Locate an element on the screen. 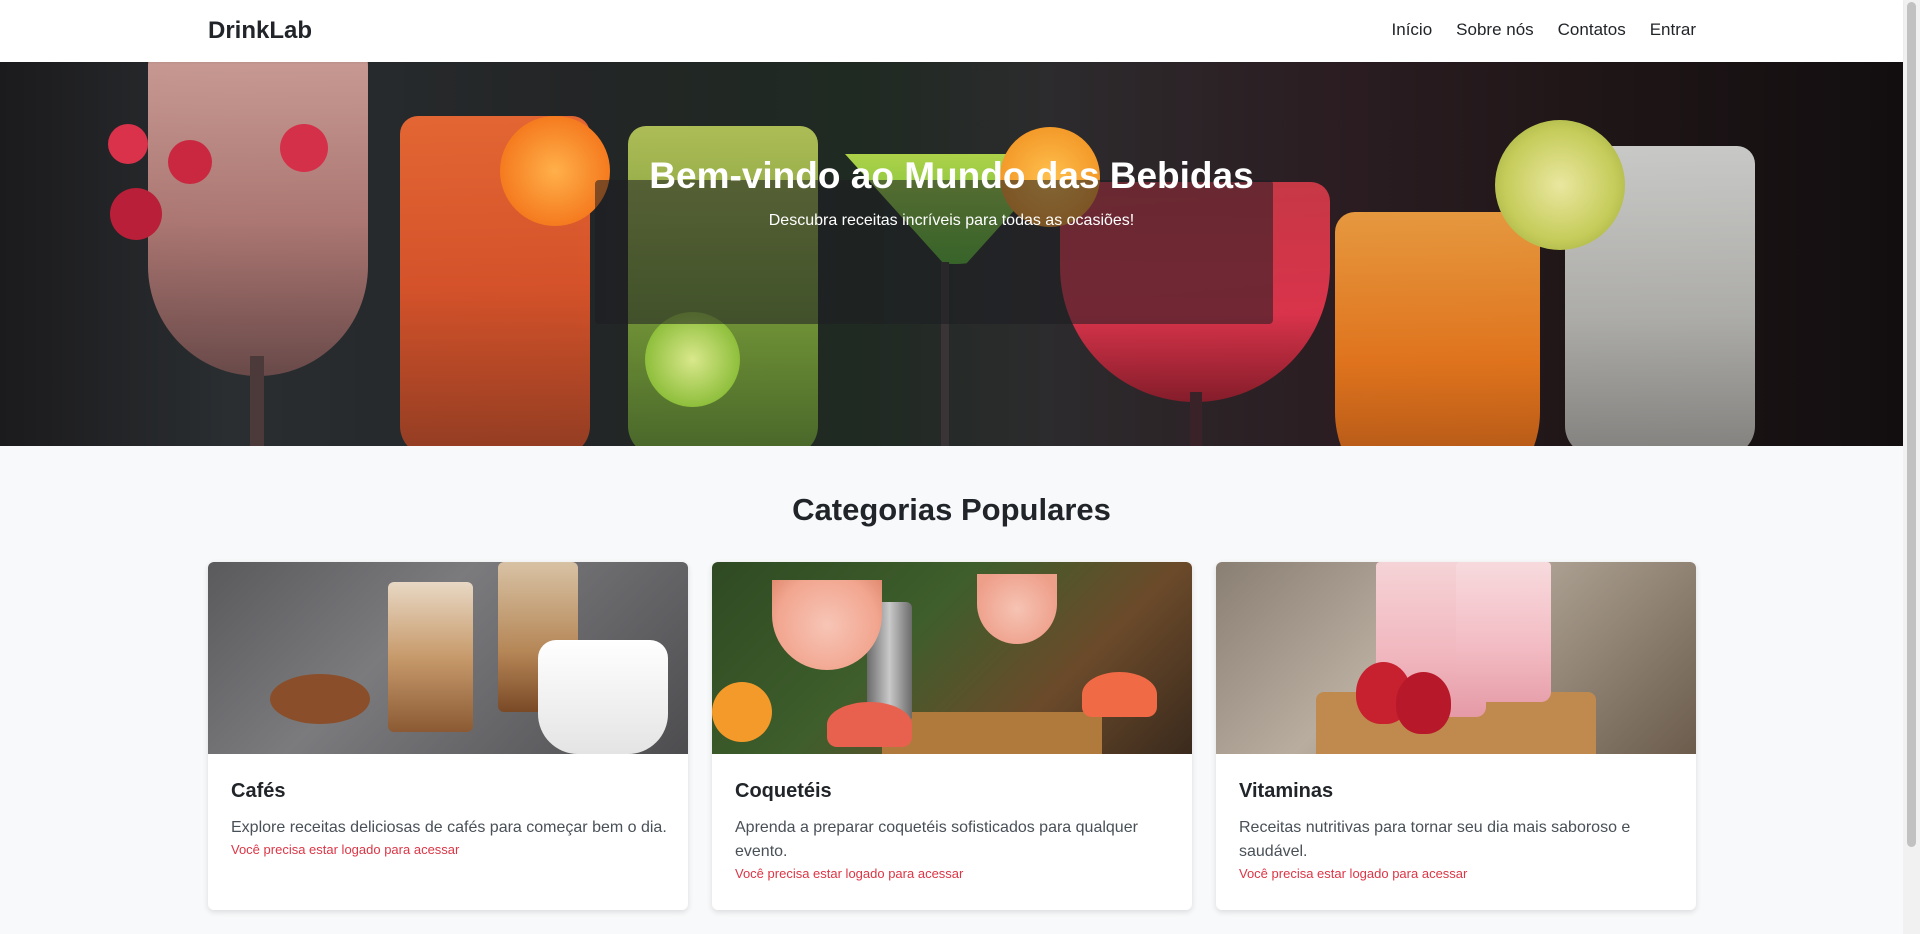  nav-link-contatos: Contatos is located at coordinates (1592, 30).